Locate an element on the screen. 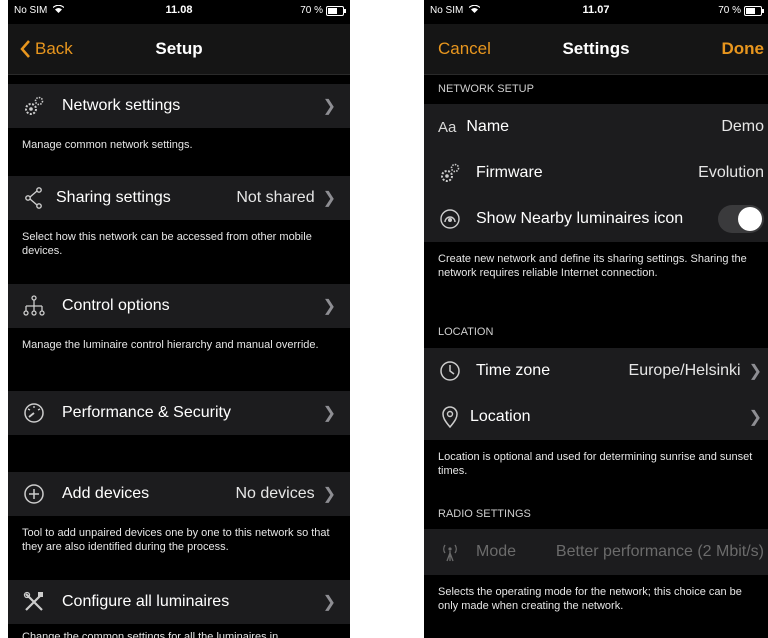  performance-security-label: Performance & Security is located at coordinates (146, 412).